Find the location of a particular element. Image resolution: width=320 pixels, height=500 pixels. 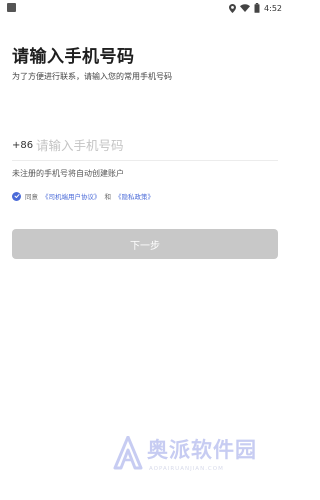

privacy-policy-link: 《隐私政策》 is located at coordinates (134, 196).